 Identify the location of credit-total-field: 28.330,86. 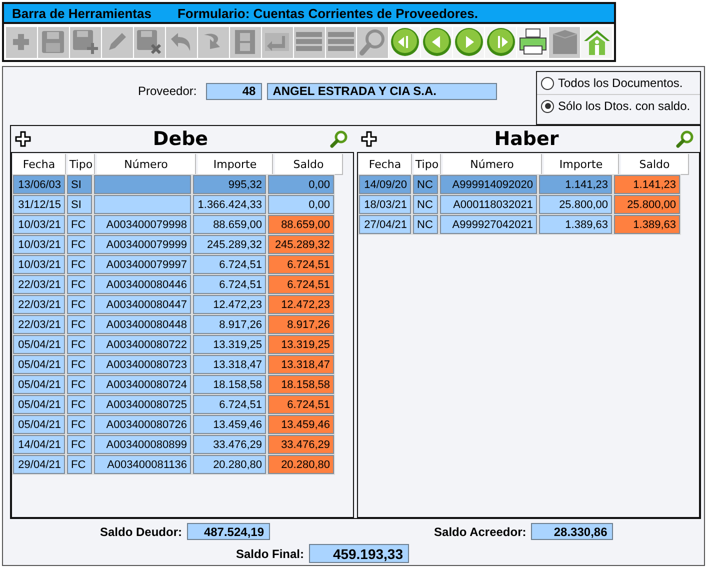
(572, 531).